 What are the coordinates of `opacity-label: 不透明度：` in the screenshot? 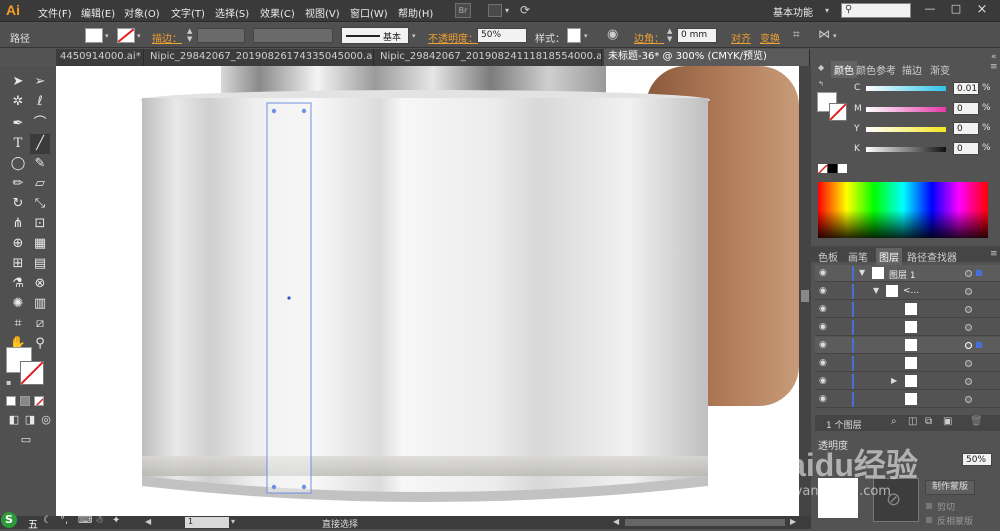 It's located at (453, 37).